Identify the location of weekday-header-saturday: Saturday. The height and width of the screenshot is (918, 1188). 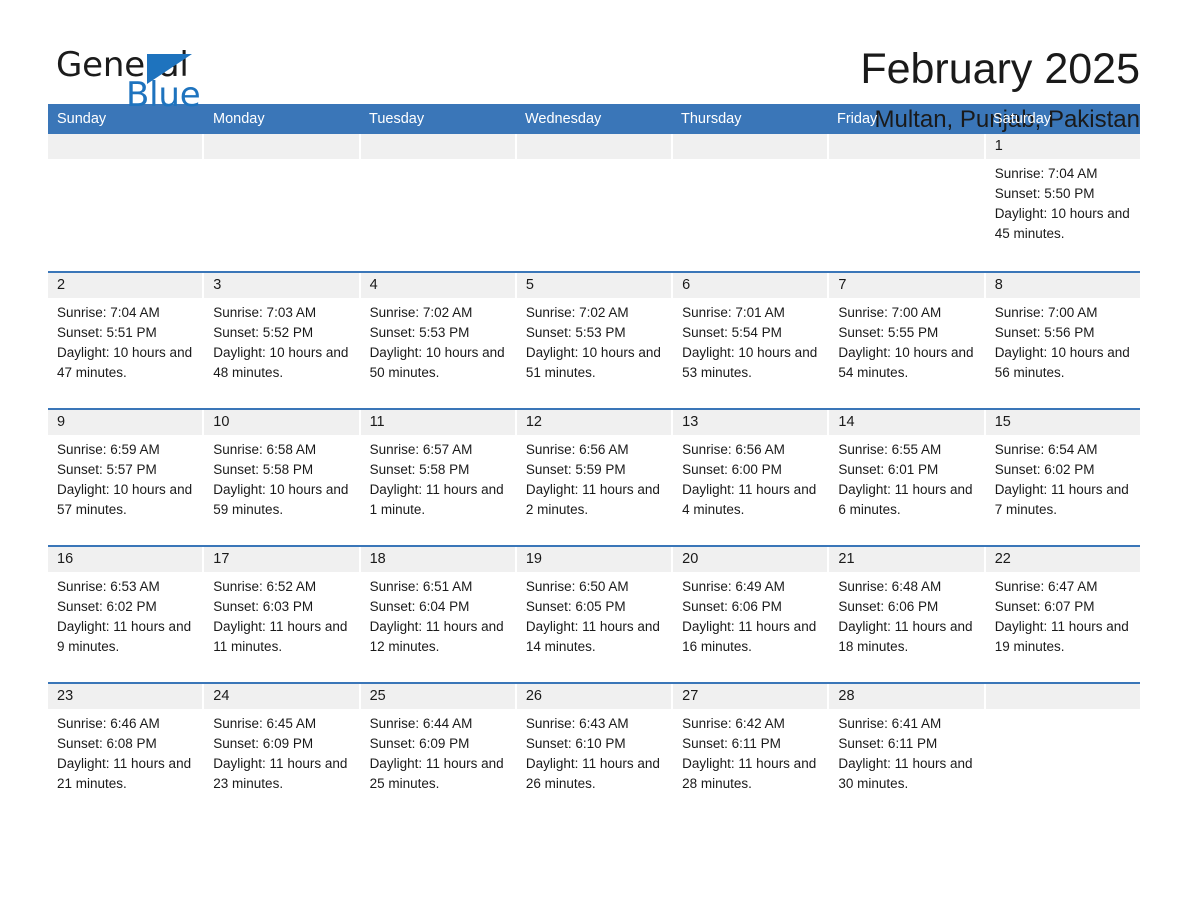
(1022, 119).